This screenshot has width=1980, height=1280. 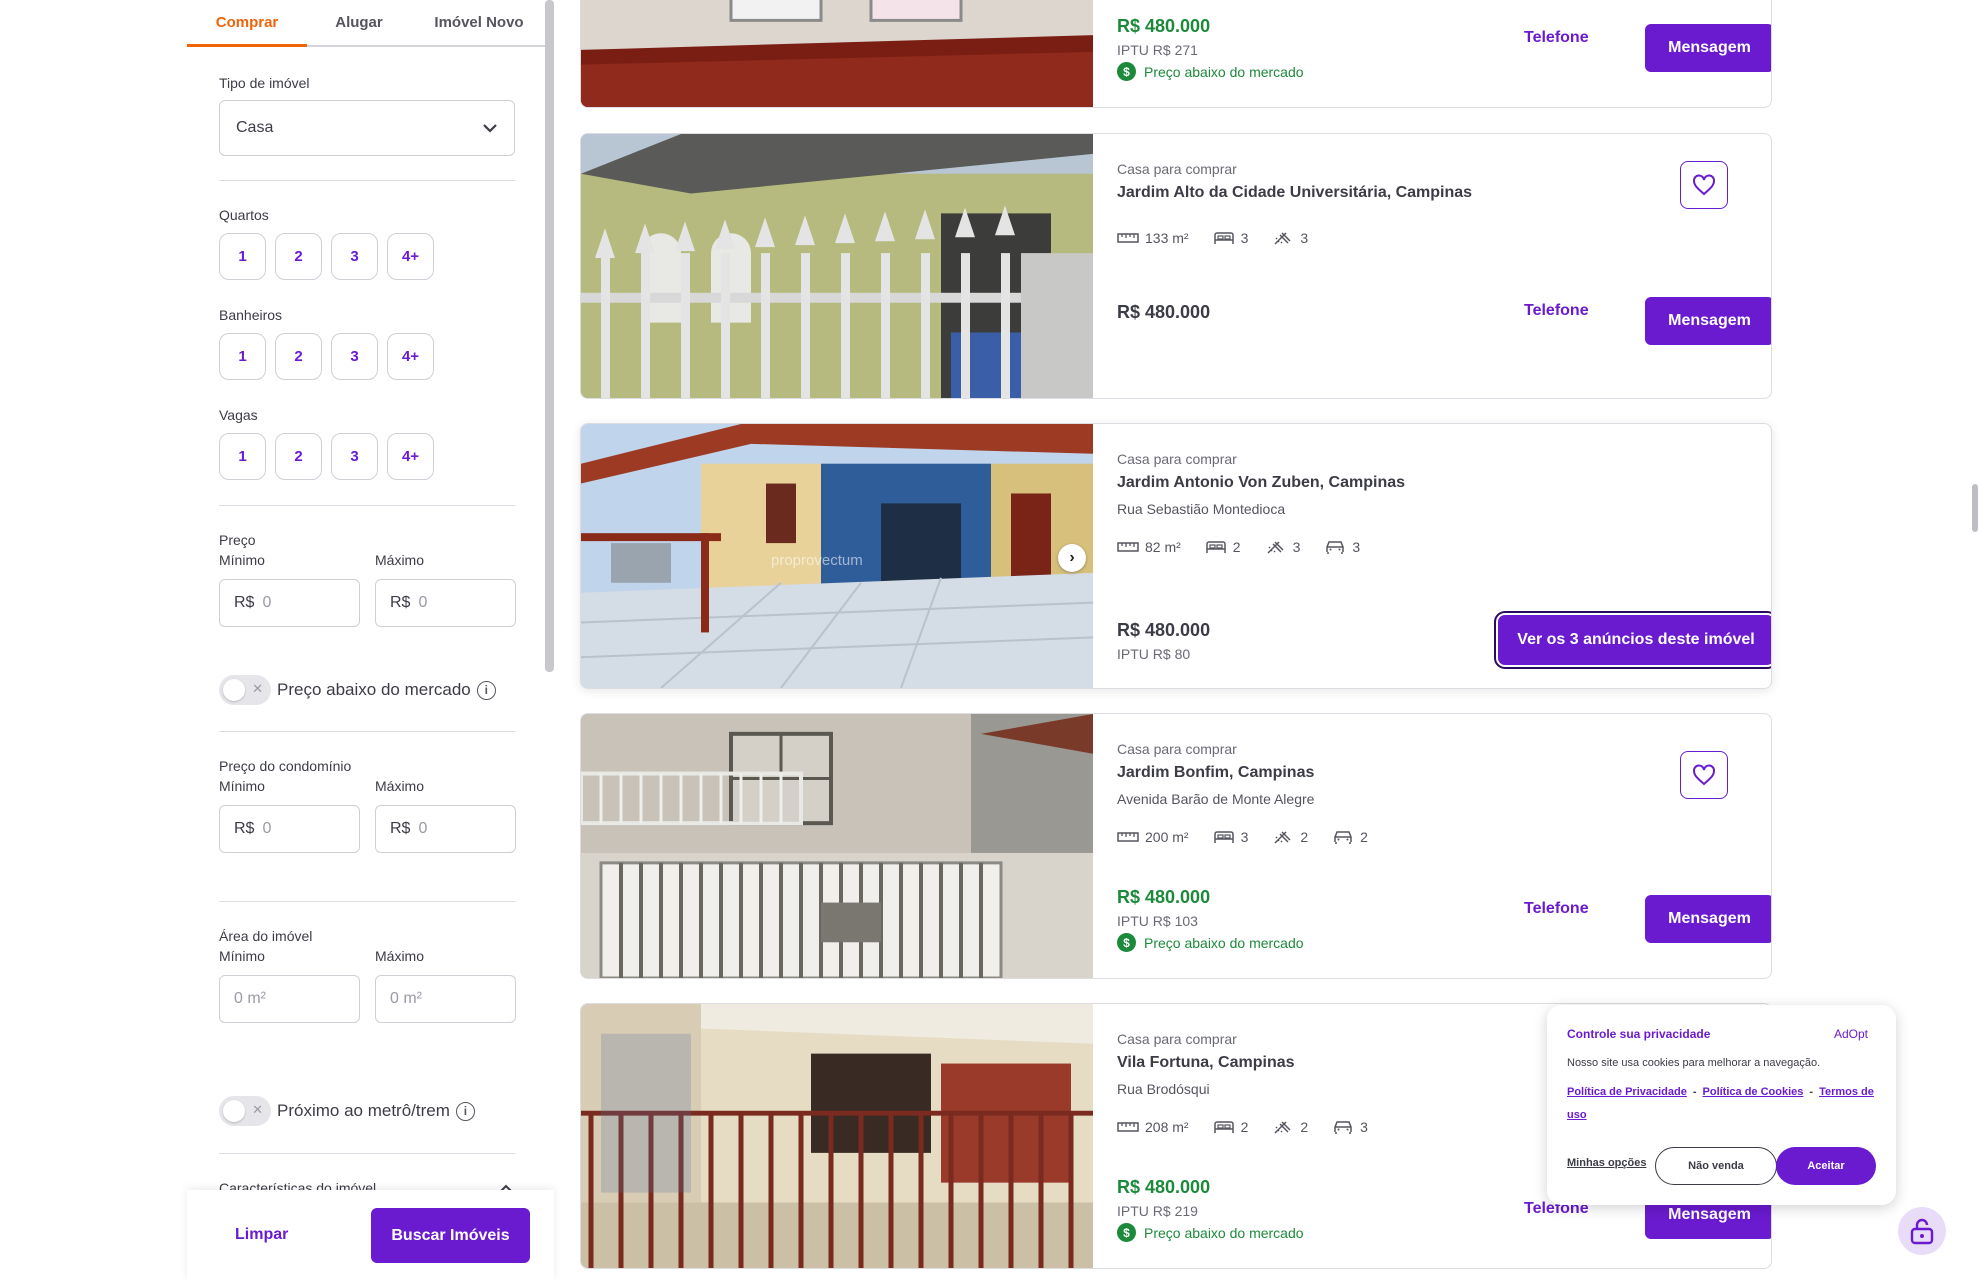 What do you see at coordinates (1164, 630) in the screenshot?
I see `listing-price: R$ 480.000` at bounding box center [1164, 630].